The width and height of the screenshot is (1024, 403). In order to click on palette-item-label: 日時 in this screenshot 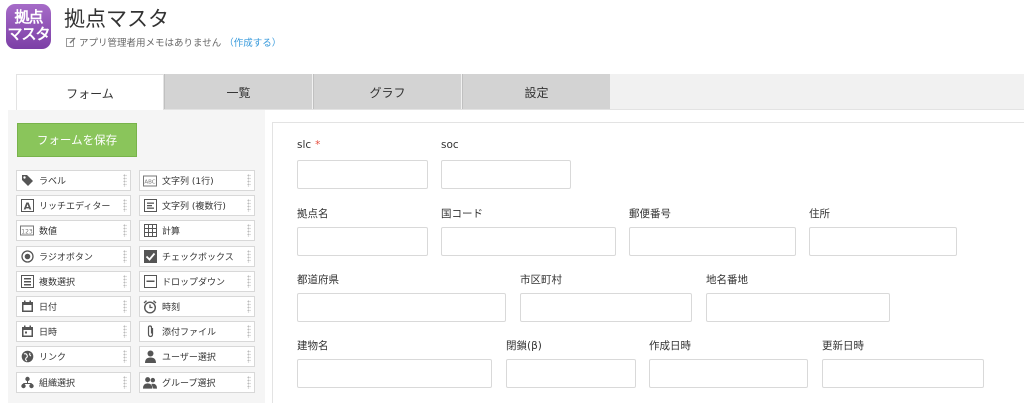, I will do `click(48, 333)`.